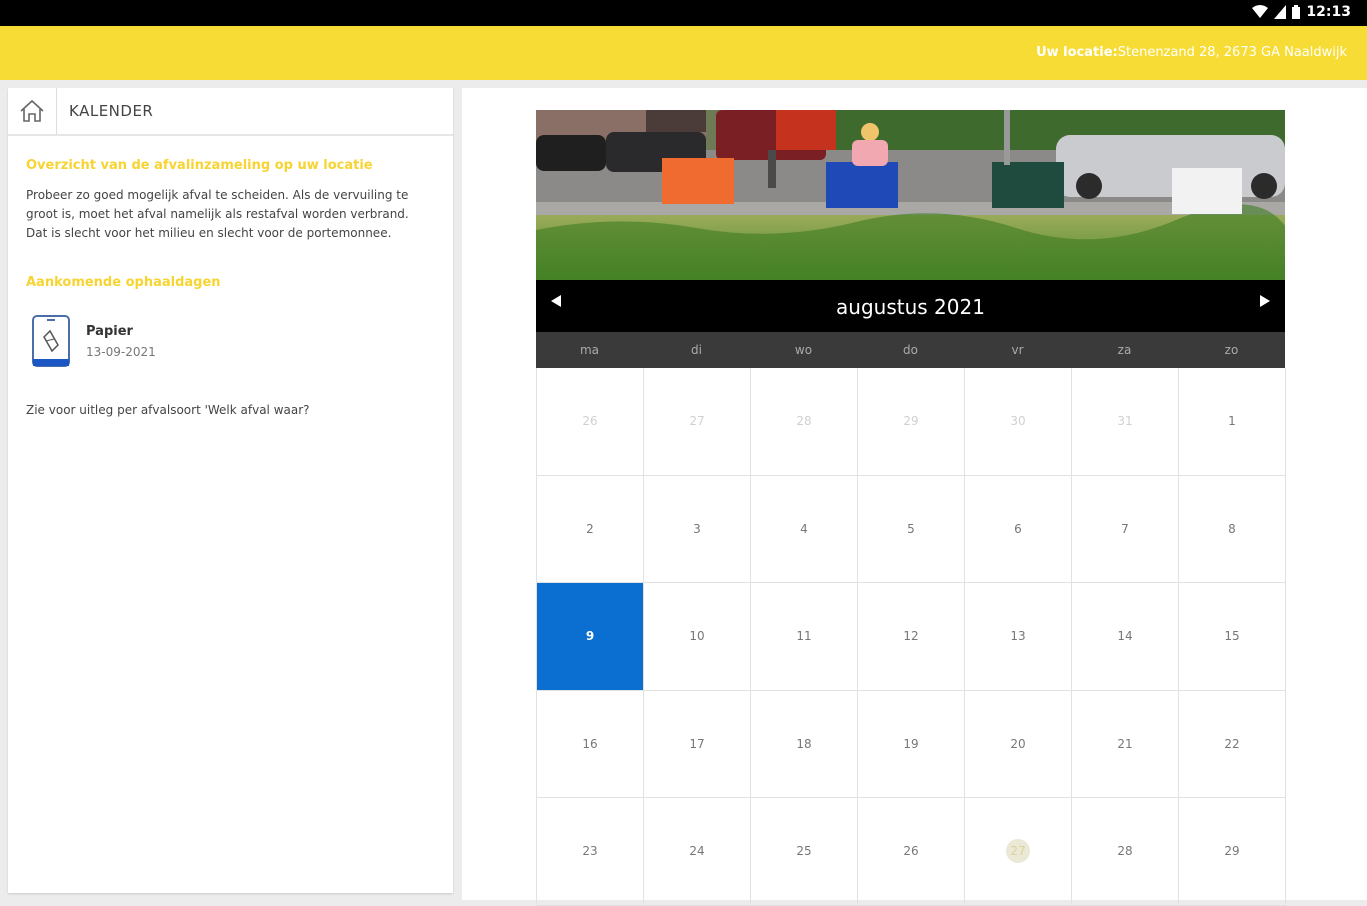 Image resolution: width=1367 pixels, height=906 pixels. I want to click on calendar-day: 4, so click(804, 529).